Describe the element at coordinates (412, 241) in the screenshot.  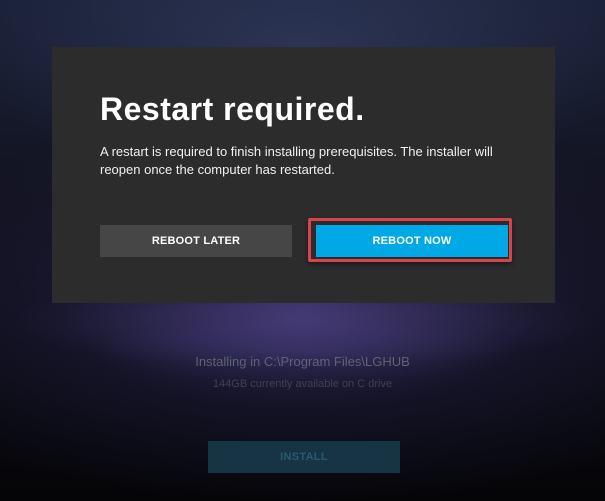
I see `reboot-now-button: REBOOT NOW` at that location.